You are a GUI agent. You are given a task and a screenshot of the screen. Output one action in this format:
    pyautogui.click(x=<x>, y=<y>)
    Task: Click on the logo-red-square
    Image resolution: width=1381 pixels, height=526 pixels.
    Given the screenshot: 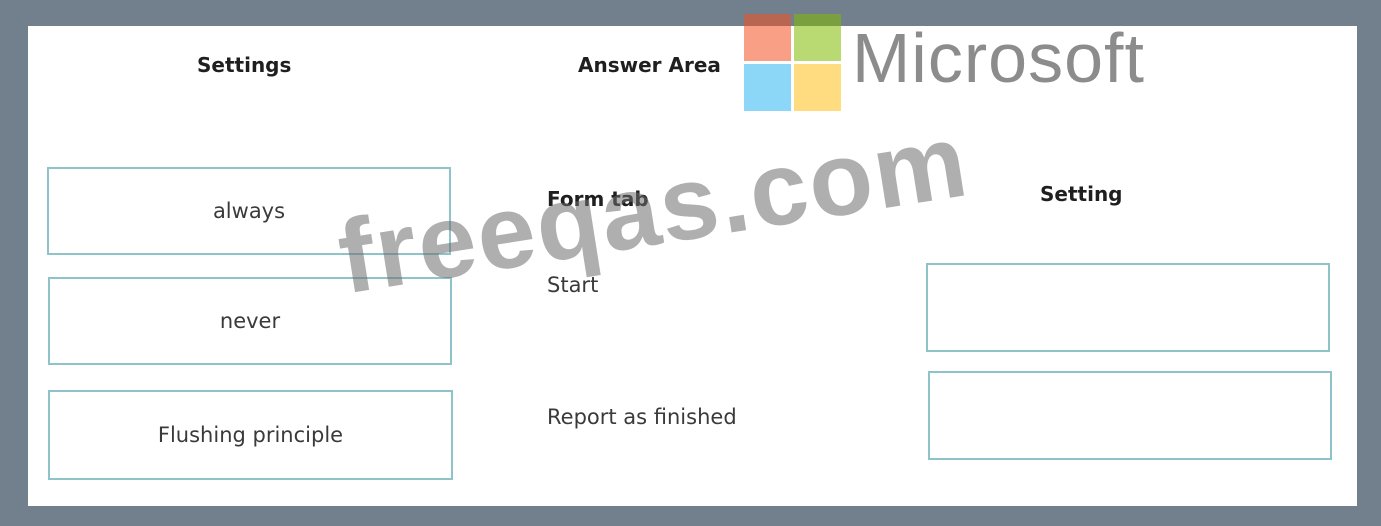 What is the action you would take?
    pyautogui.click(x=767, y=37)
    